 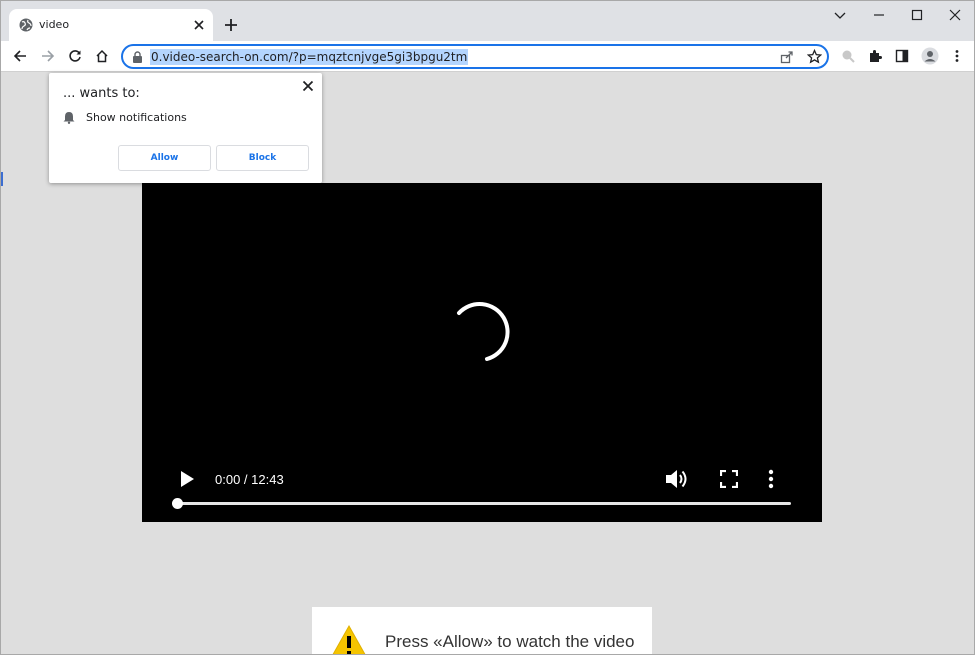 What do you see at coordinates (136, 117) in the screenshot?
I see `permission-label: Show notifications` at bounding box center [136, 117].